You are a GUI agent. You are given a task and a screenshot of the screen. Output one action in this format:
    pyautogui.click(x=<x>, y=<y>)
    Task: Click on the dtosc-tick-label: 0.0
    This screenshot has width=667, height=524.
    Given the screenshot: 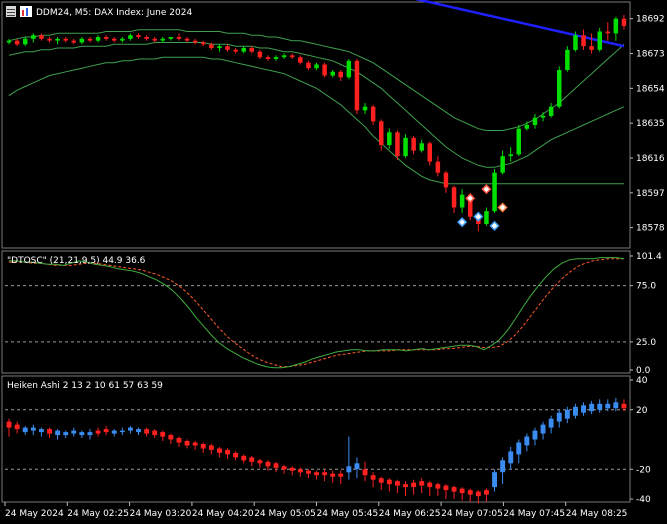 What is the action you would take?
    pyautogui.click(x=643, y=371)
    